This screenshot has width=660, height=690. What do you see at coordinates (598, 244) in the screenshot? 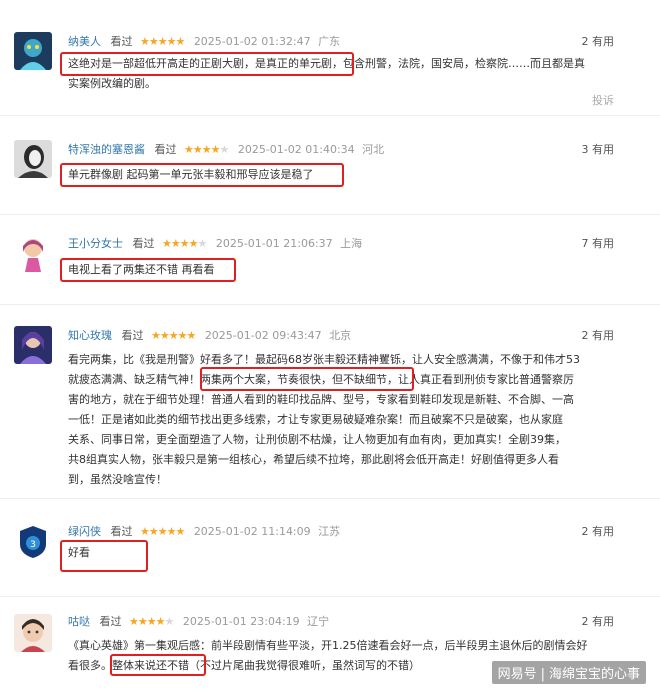
I see `useful-button: 7 有用` at bounding box center [598, 244].